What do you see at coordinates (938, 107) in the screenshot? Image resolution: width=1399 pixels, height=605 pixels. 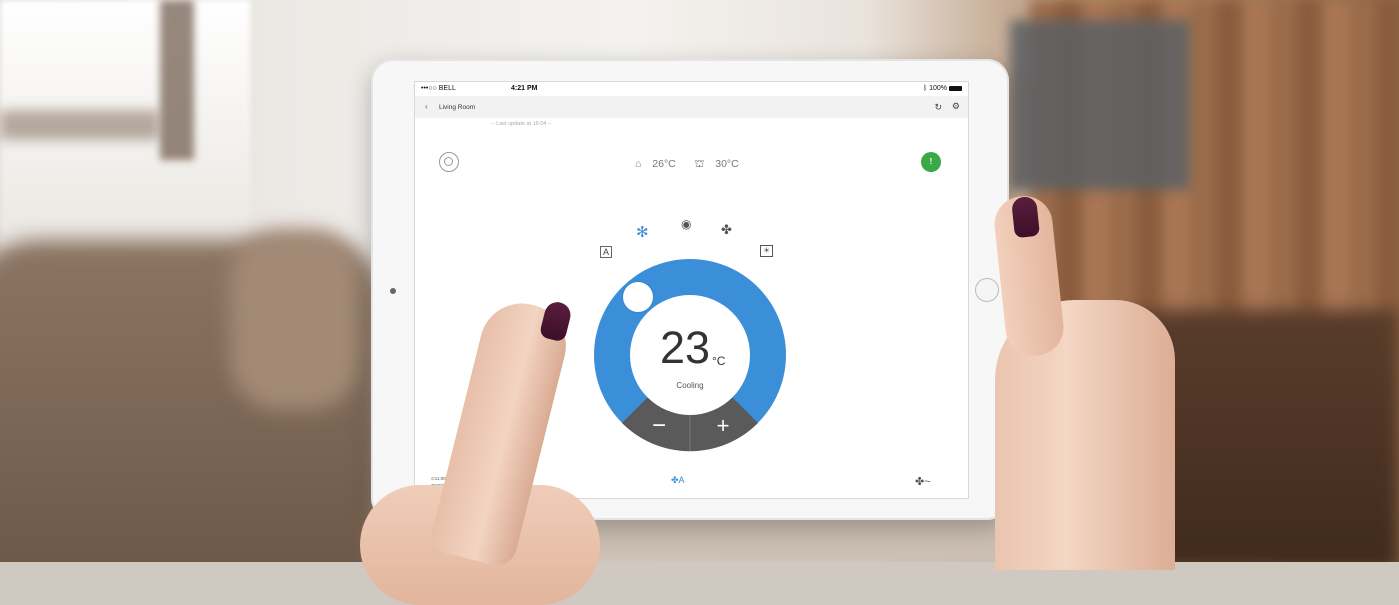 I see `refresh-icon: ↻` at bounding box center [938, 107].